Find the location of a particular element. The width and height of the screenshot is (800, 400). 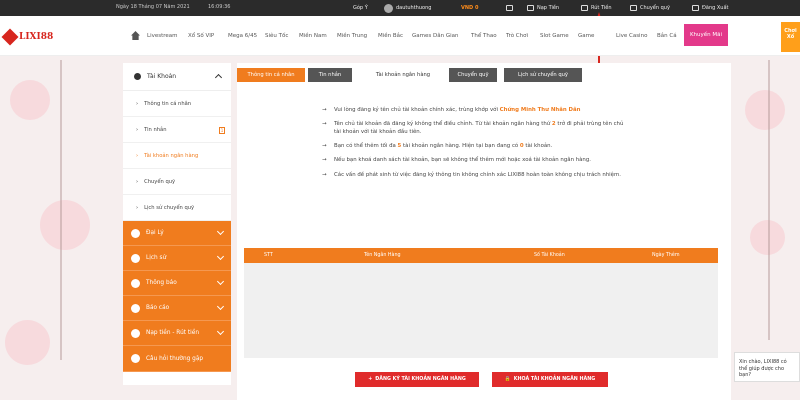

nav-mien-trung: Miền Trung is located at coordinates (352, 36).